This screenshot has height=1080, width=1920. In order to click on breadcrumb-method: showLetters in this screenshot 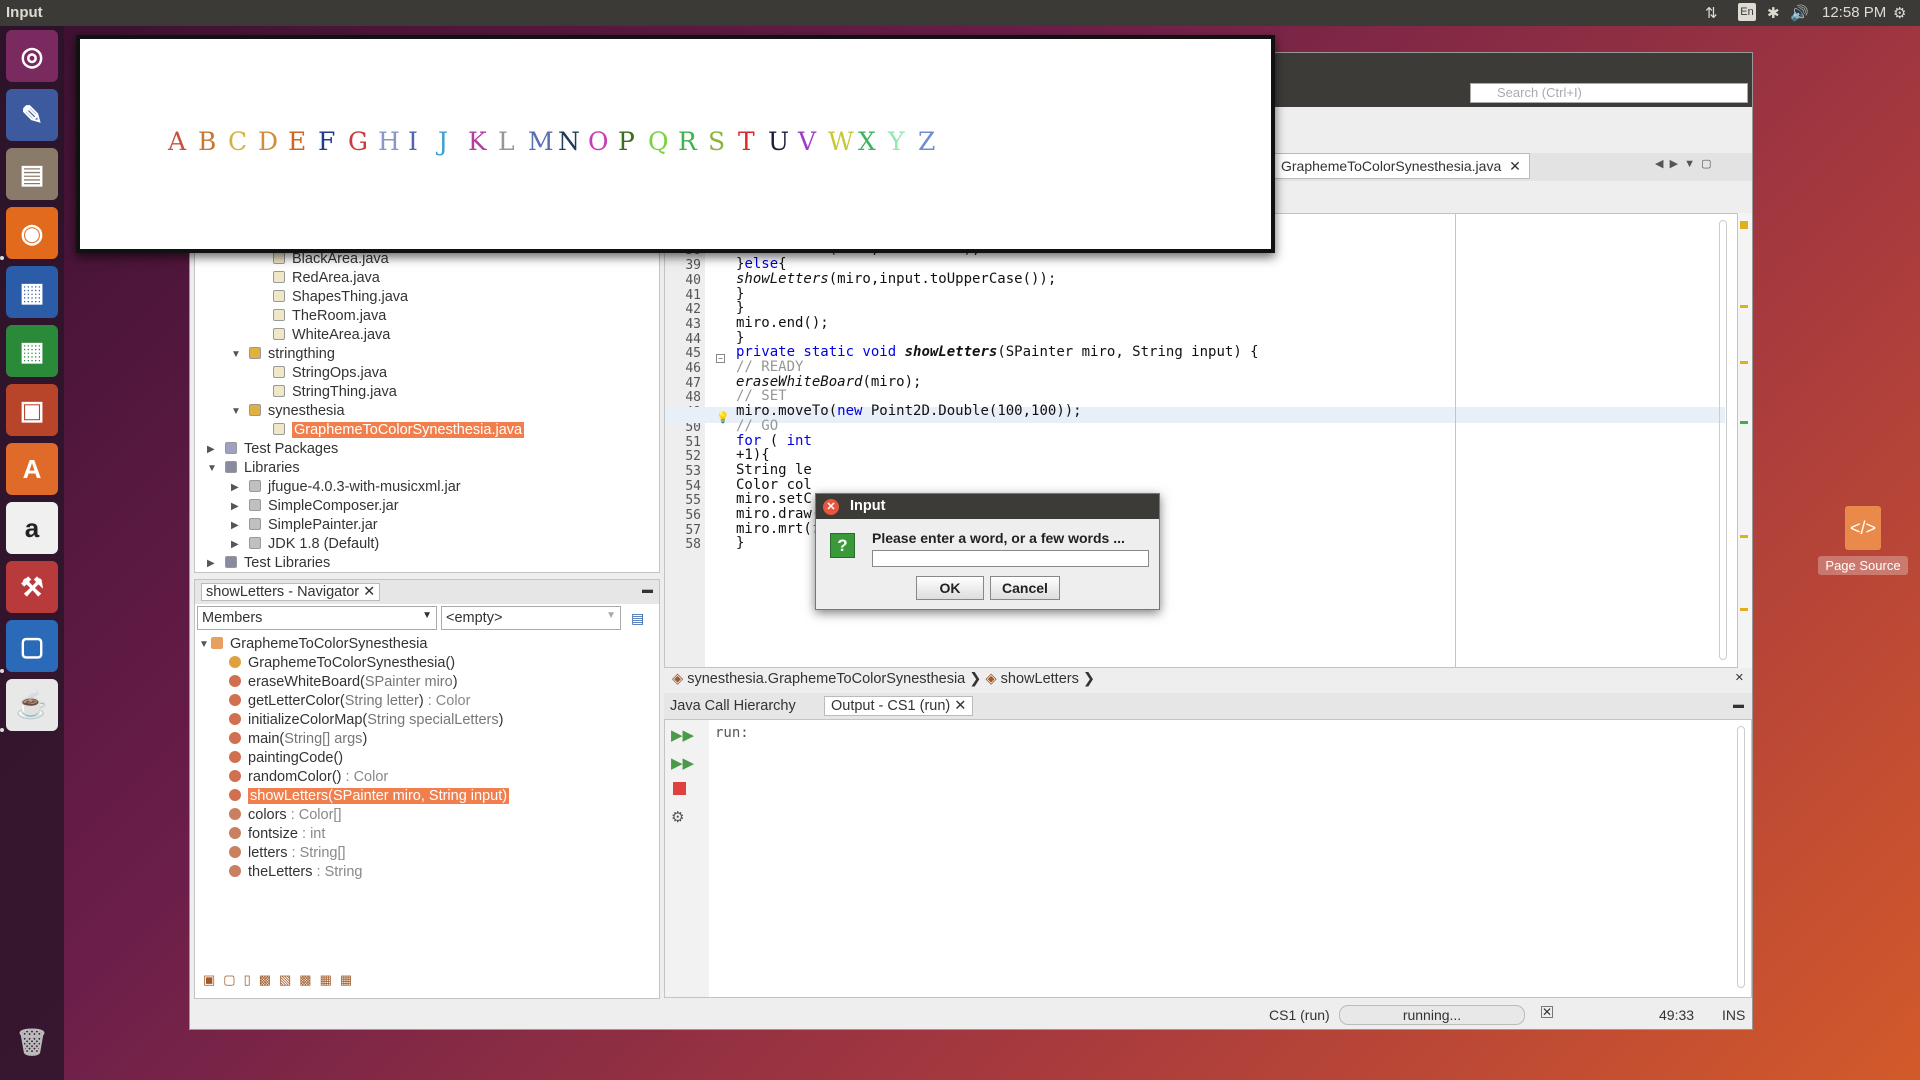, I will do `click(1040, 679)`.